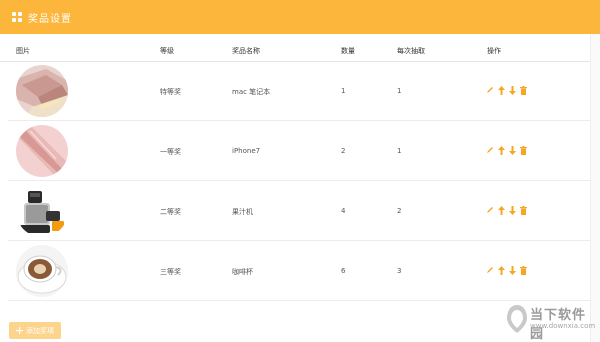 This screenshot has height=342, width=600. I want to click on prize-level: 三等奖, so click(170, 272).